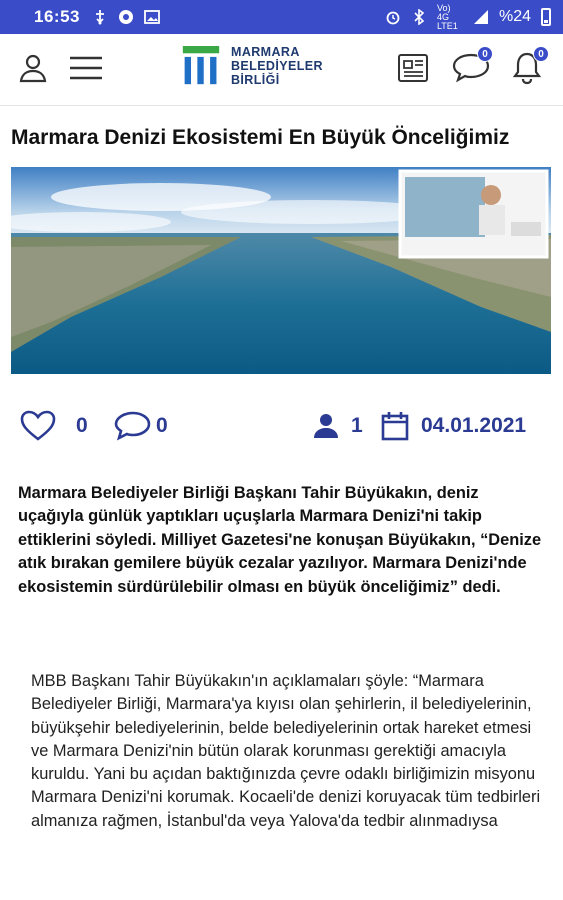 This screenshot has width=563, height=900. I want to click on alarm-icon, so click(393, 18).